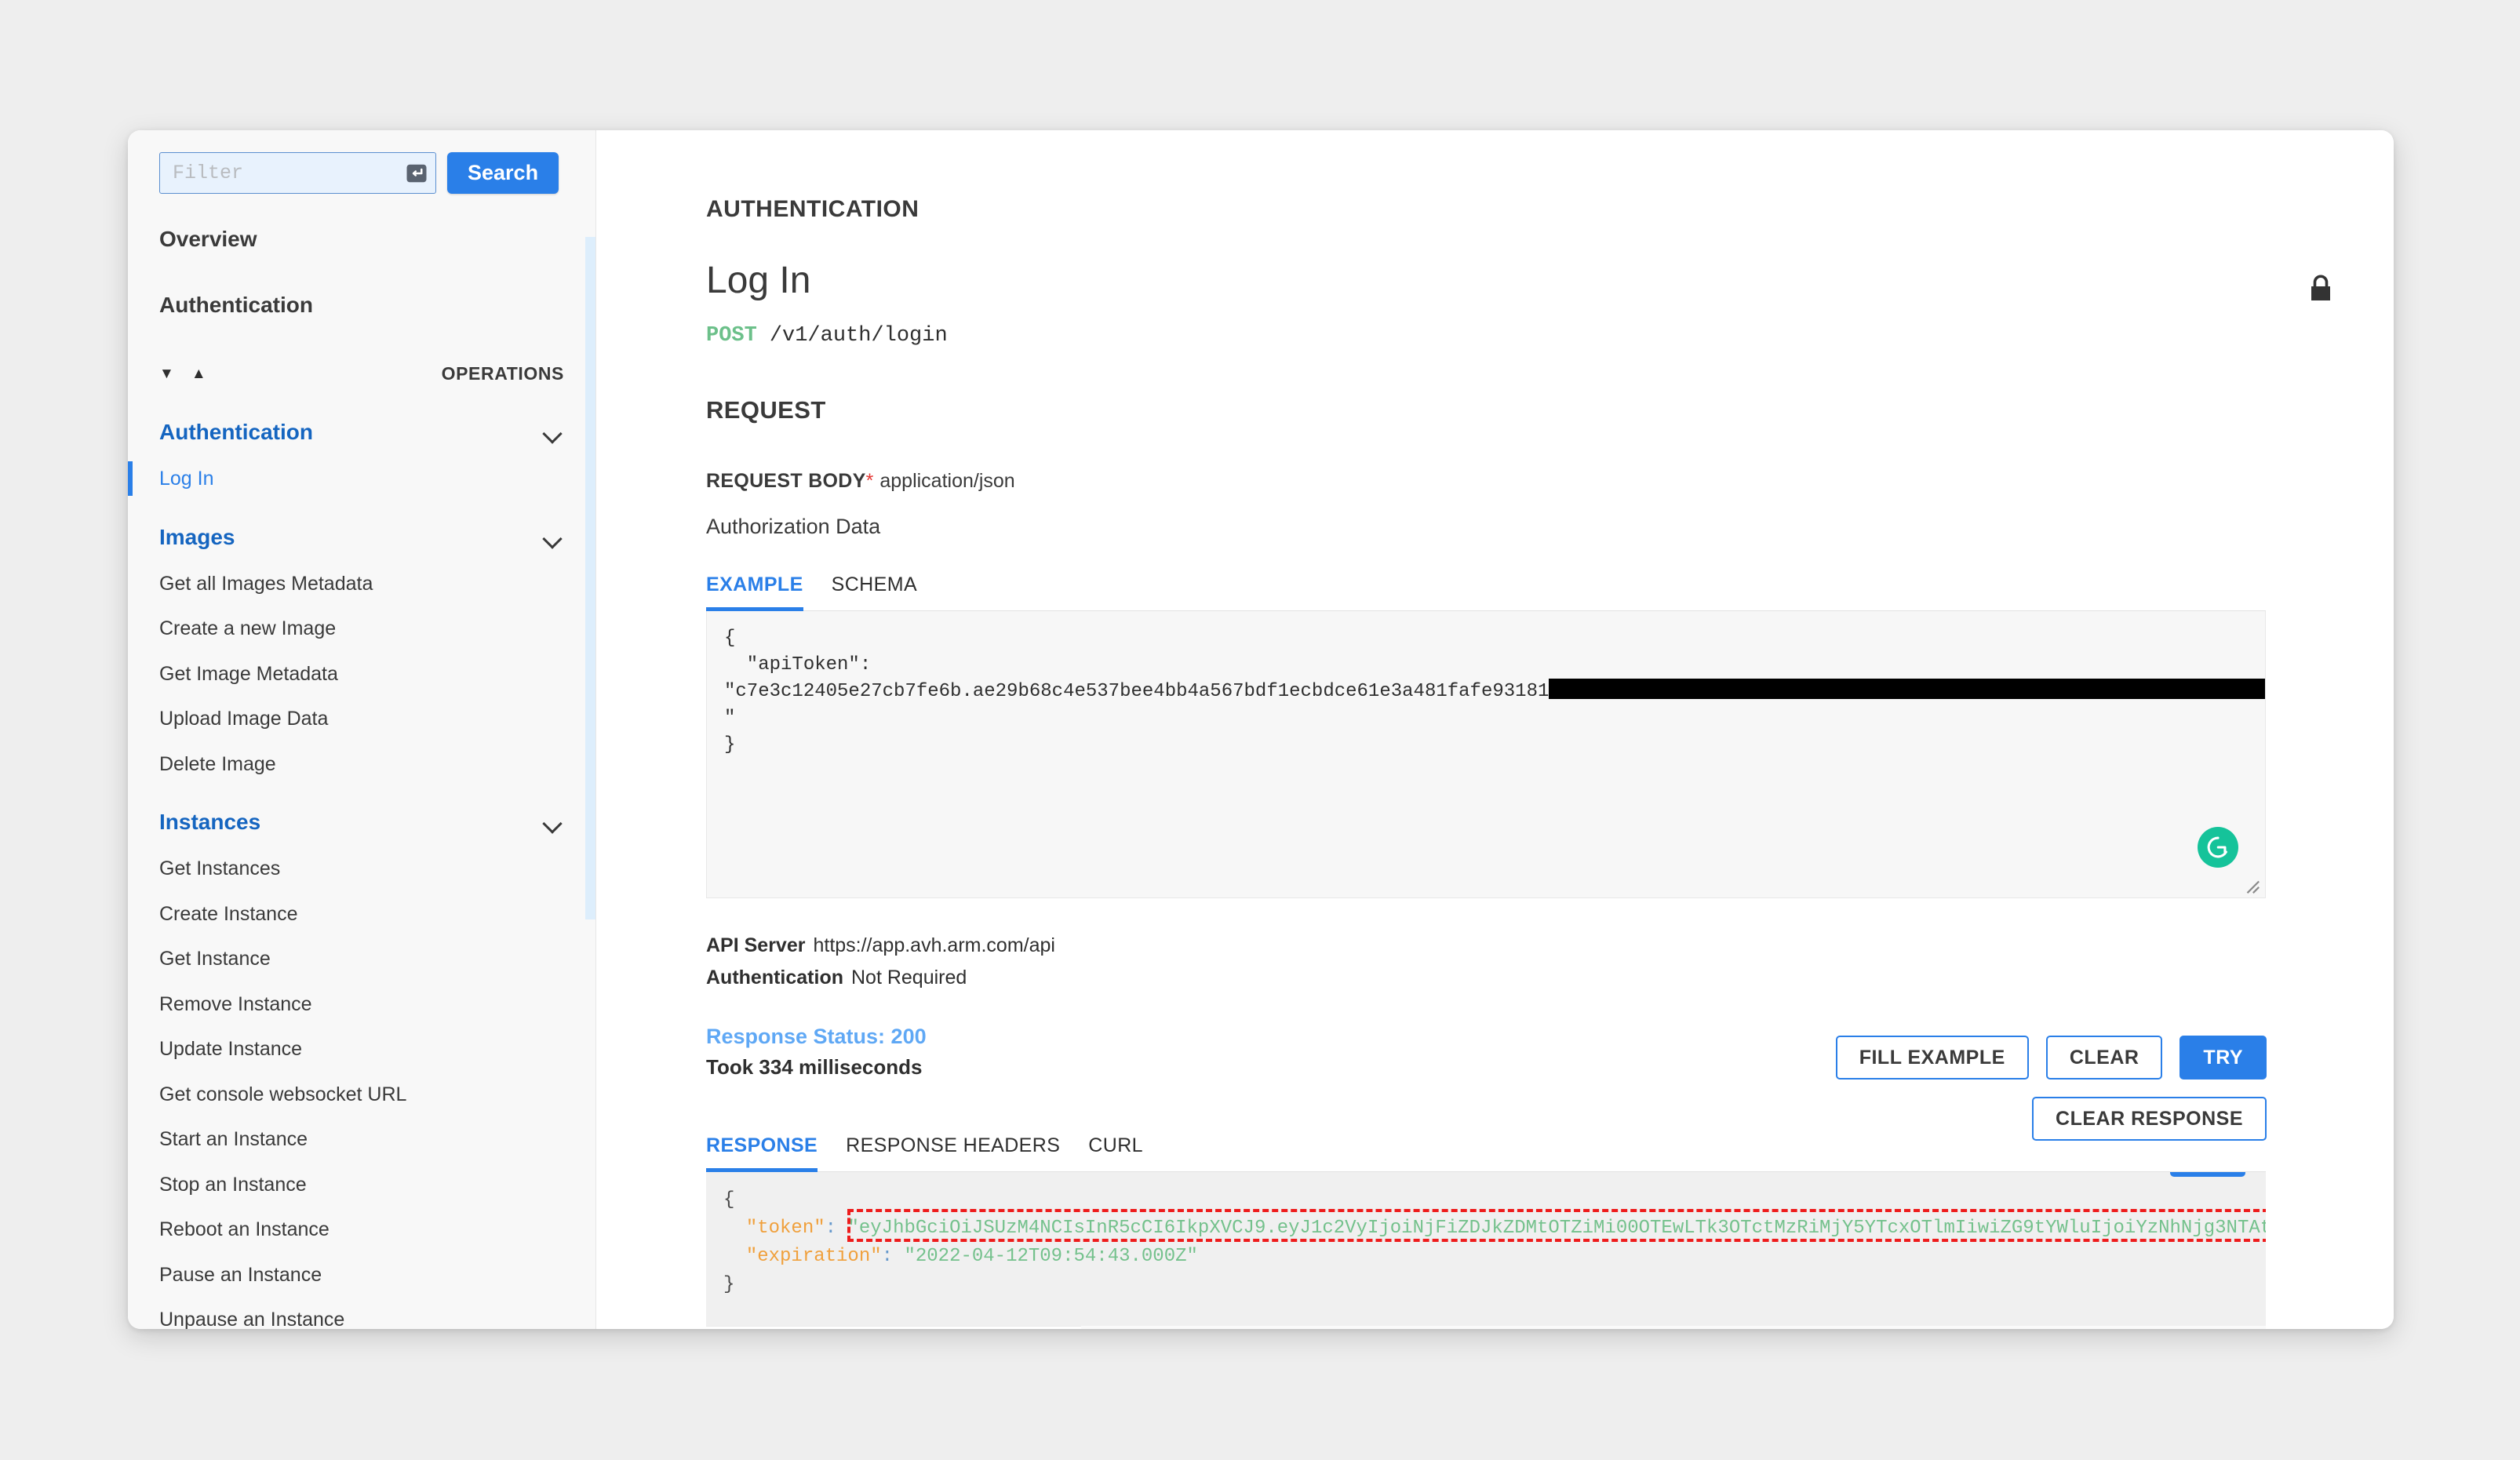  I want to click on sidebar-group-instances: Instances, so click(361, 822).